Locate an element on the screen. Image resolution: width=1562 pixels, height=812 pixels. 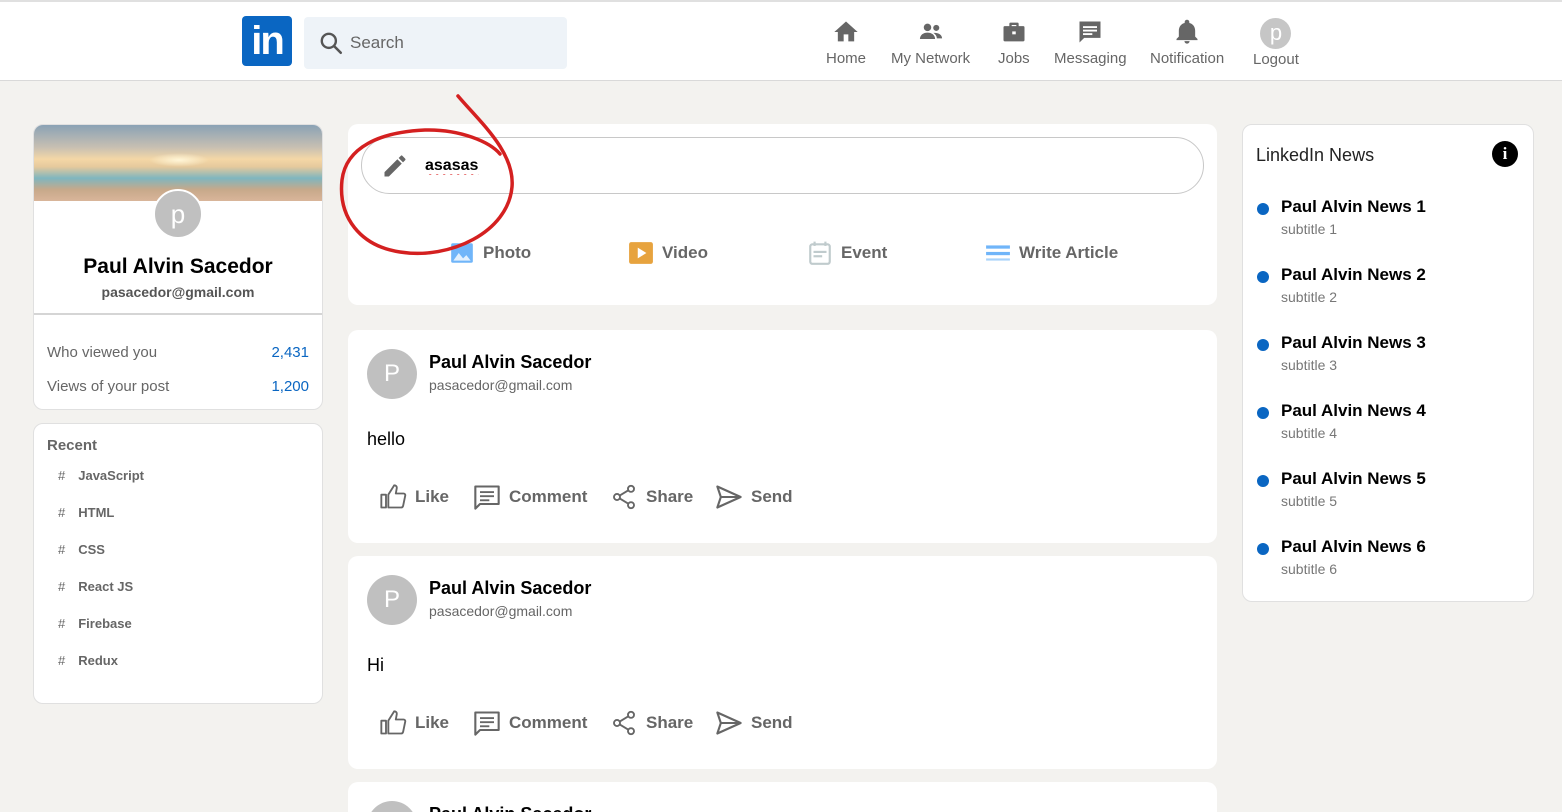
recent-label: React JS is located at coordinates (106, 586).